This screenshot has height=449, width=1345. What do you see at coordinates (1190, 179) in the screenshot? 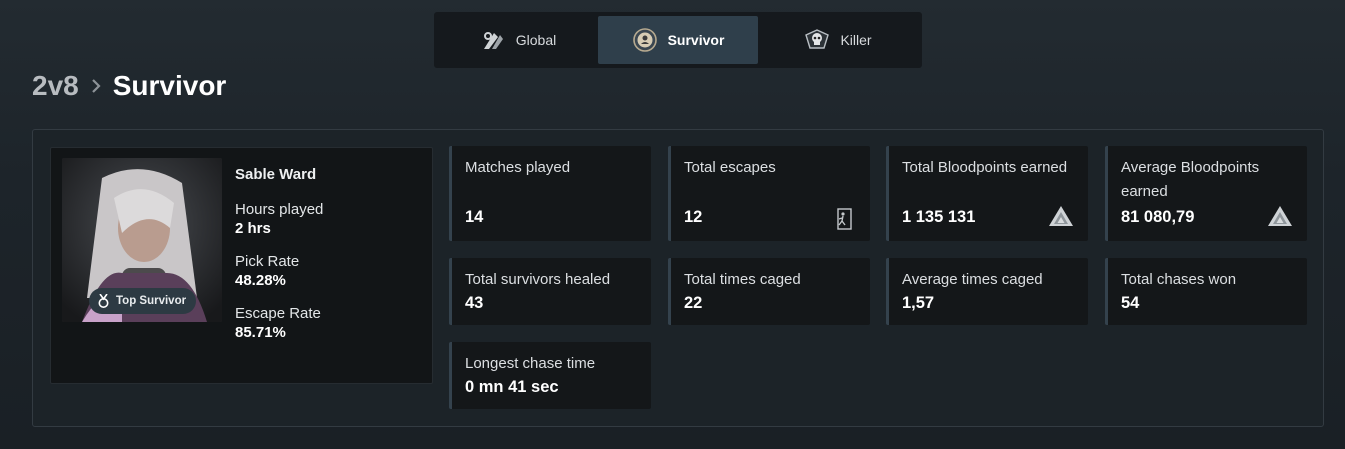
I see `stat-card-title: Average Bloodpoints earned` at bounding box center [1190, 179].